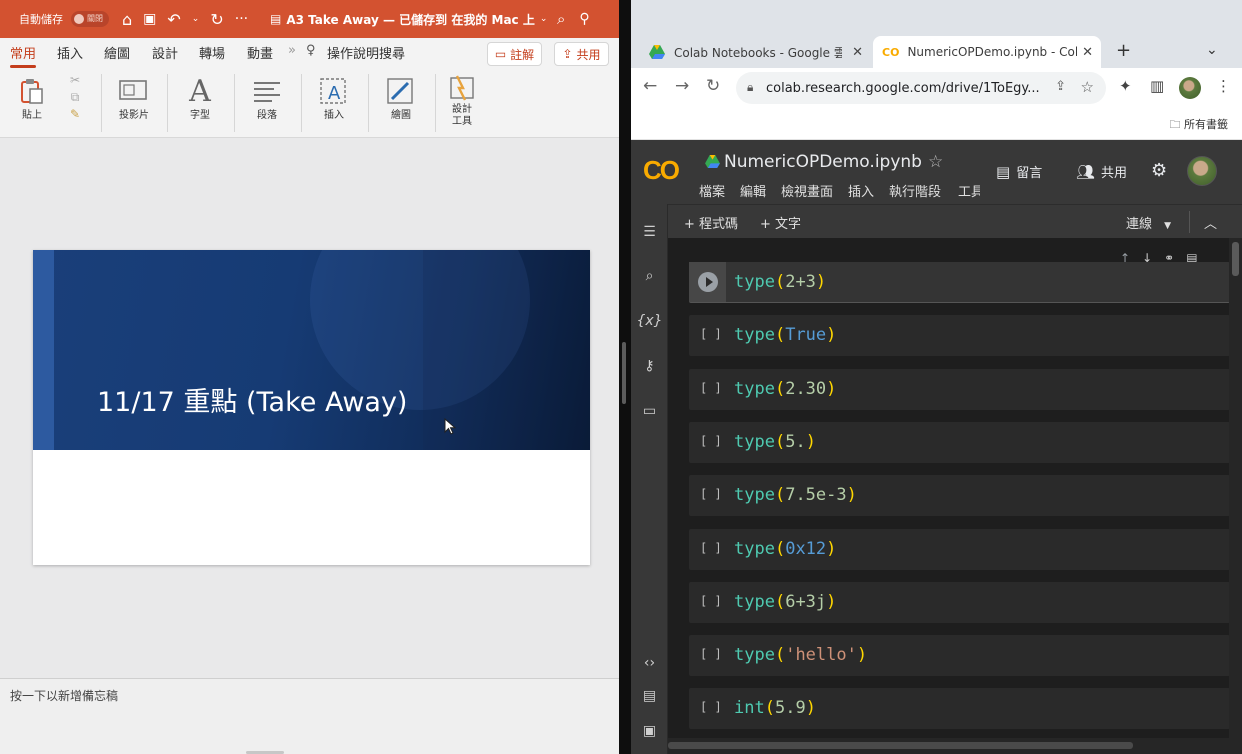 This screenshot has width=1242, height=754. I want to click on cell-code: type(True), so click(785, 335).